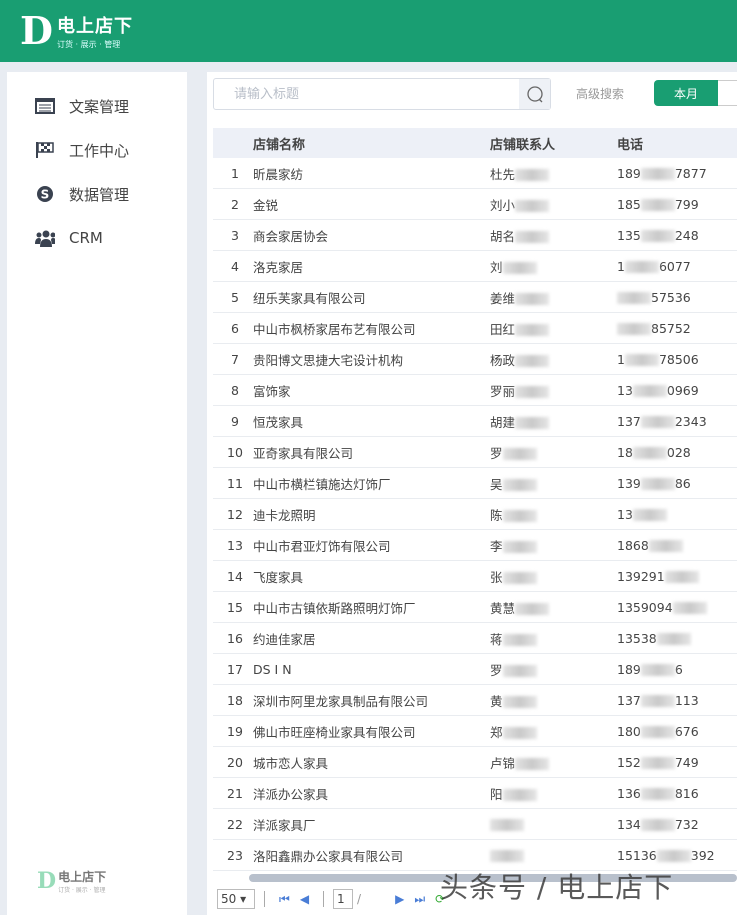  I want to click on shop-name: 亚奇家具有限公司, so click(303, 453).